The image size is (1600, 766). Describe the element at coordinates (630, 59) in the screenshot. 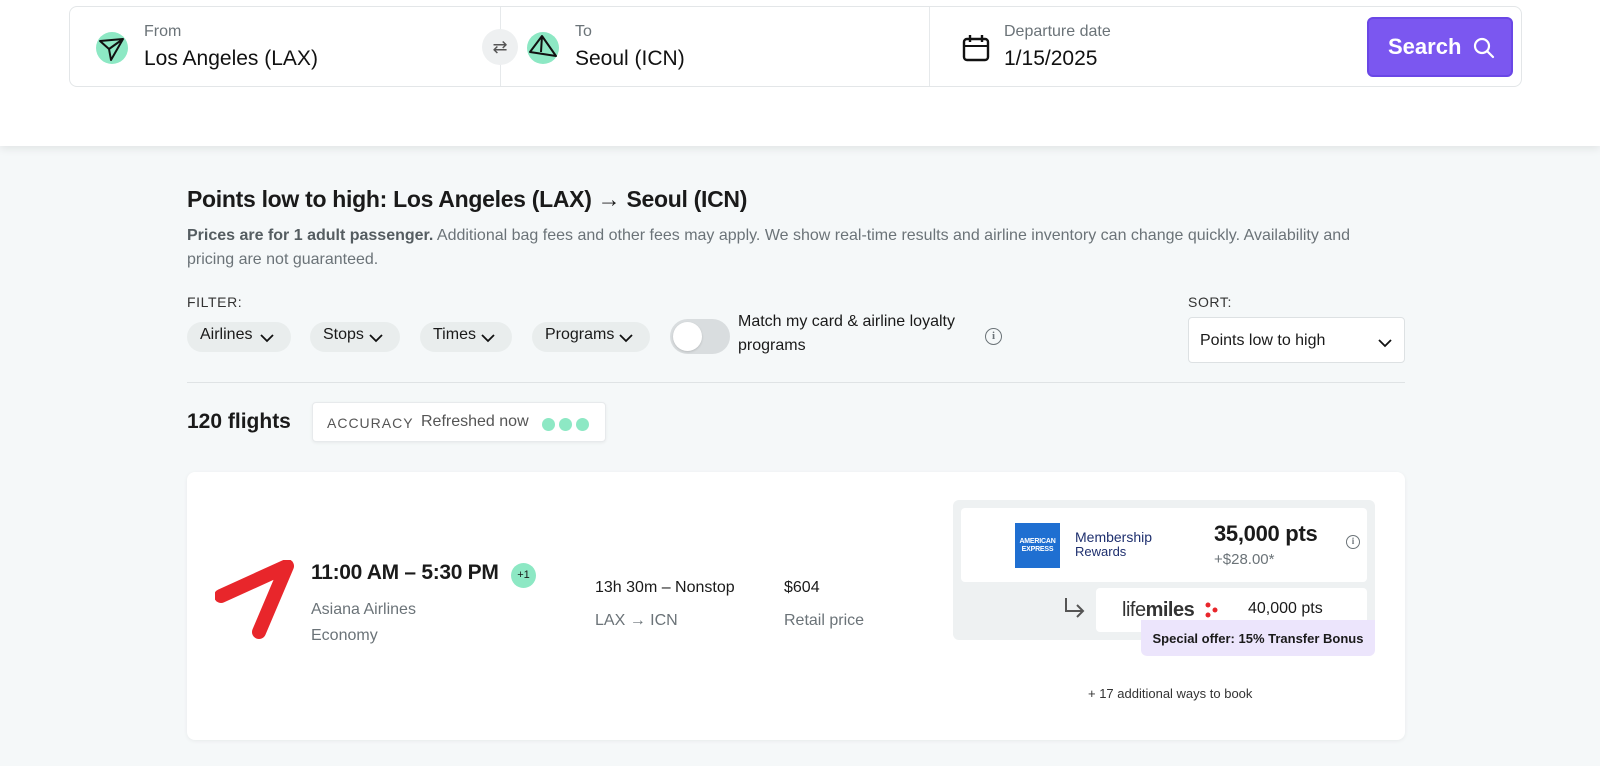

I see `to-value: Seoul (ICN)` at that location.